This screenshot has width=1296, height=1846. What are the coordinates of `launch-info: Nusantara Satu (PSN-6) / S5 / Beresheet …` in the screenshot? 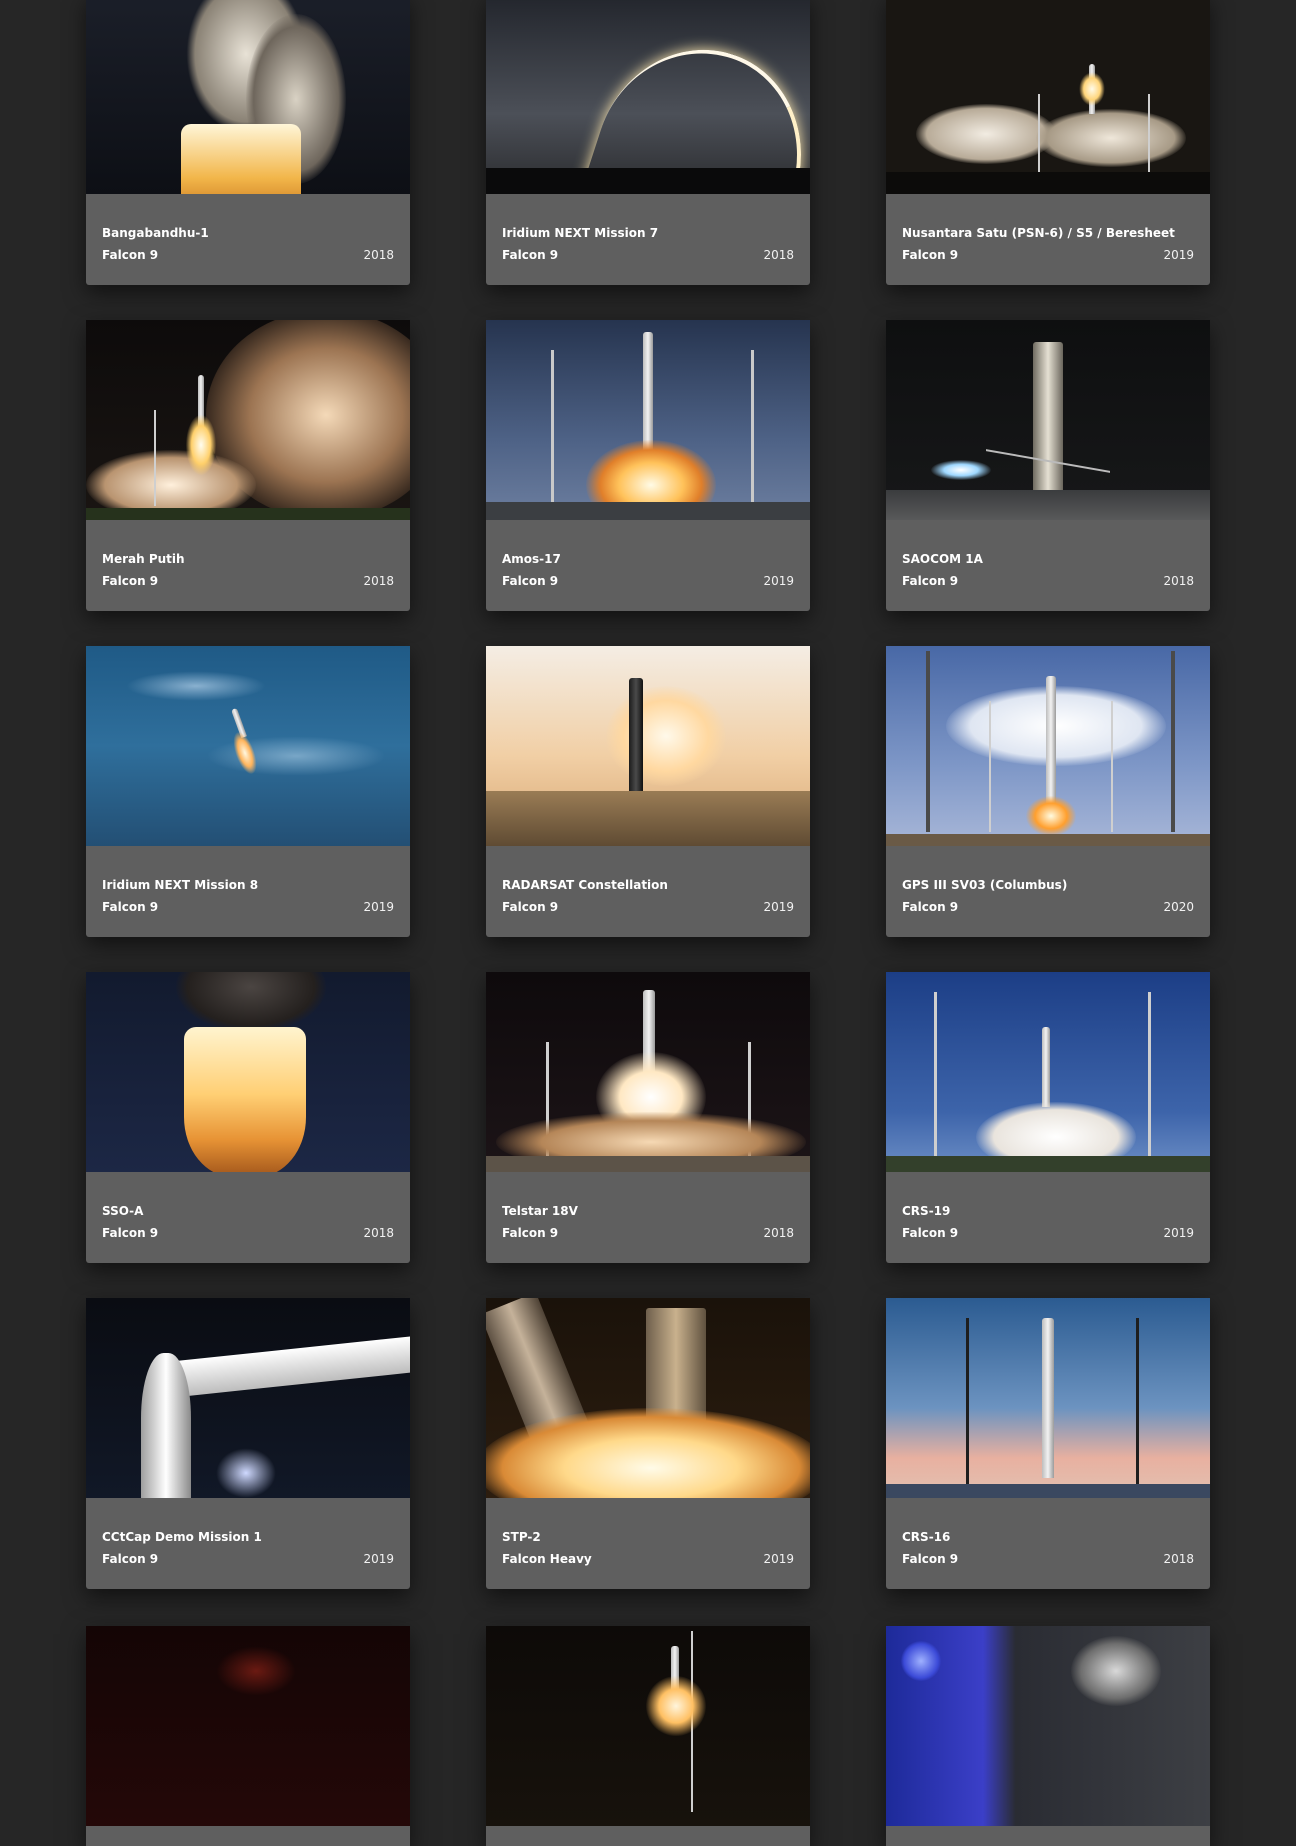 It's located at (1048, 239).